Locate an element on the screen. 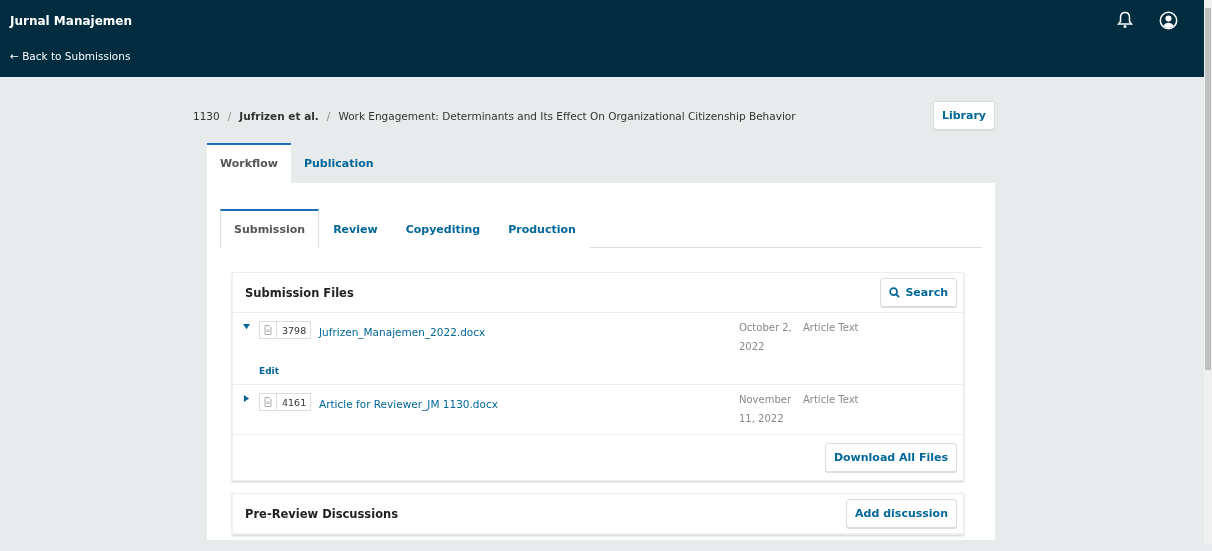 The height and width of the screenshot is (551, 1212). download-all-button: Download All Files is located at coordinates (890, 457).